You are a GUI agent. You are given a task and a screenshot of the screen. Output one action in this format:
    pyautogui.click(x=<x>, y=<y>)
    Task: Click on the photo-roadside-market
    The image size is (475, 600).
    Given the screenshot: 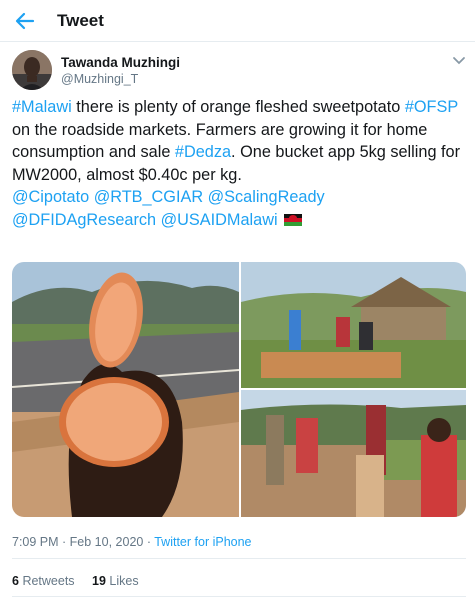 What is the action you would take?
    pyautogui.click(x=353, y=325)
    